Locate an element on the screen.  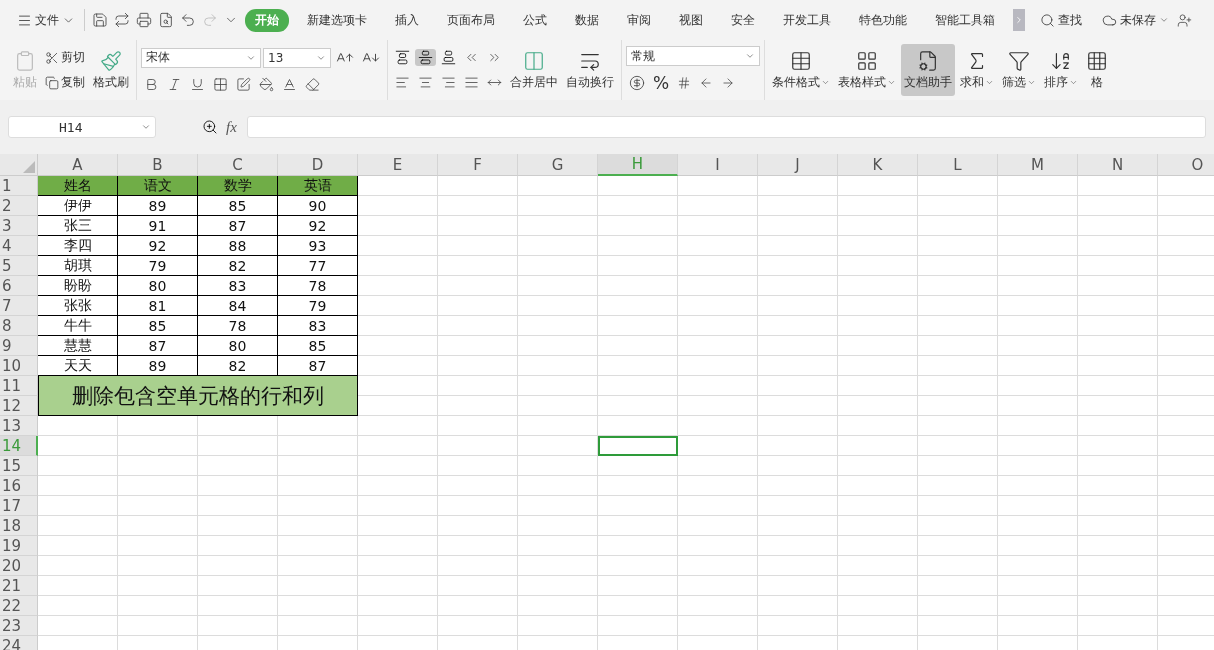
row-header: 21 is located at coordinates (19, 586).